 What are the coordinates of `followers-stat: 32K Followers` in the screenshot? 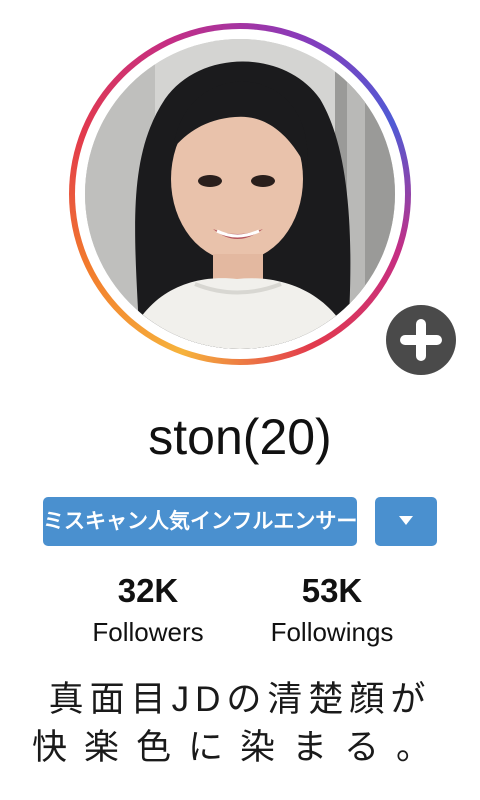 It's located at (148, 610).